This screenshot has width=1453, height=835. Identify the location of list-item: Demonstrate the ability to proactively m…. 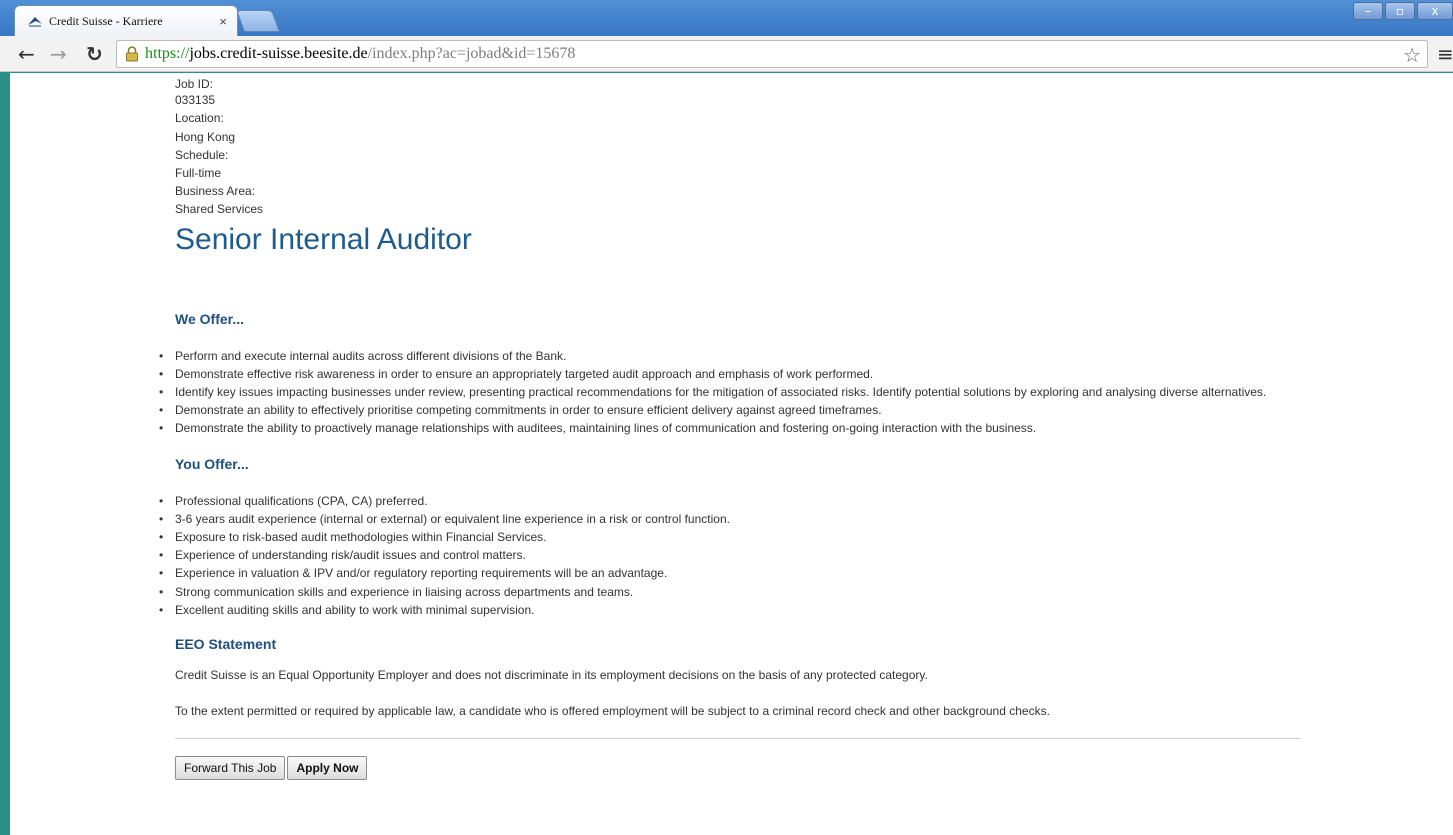
(729, 428).